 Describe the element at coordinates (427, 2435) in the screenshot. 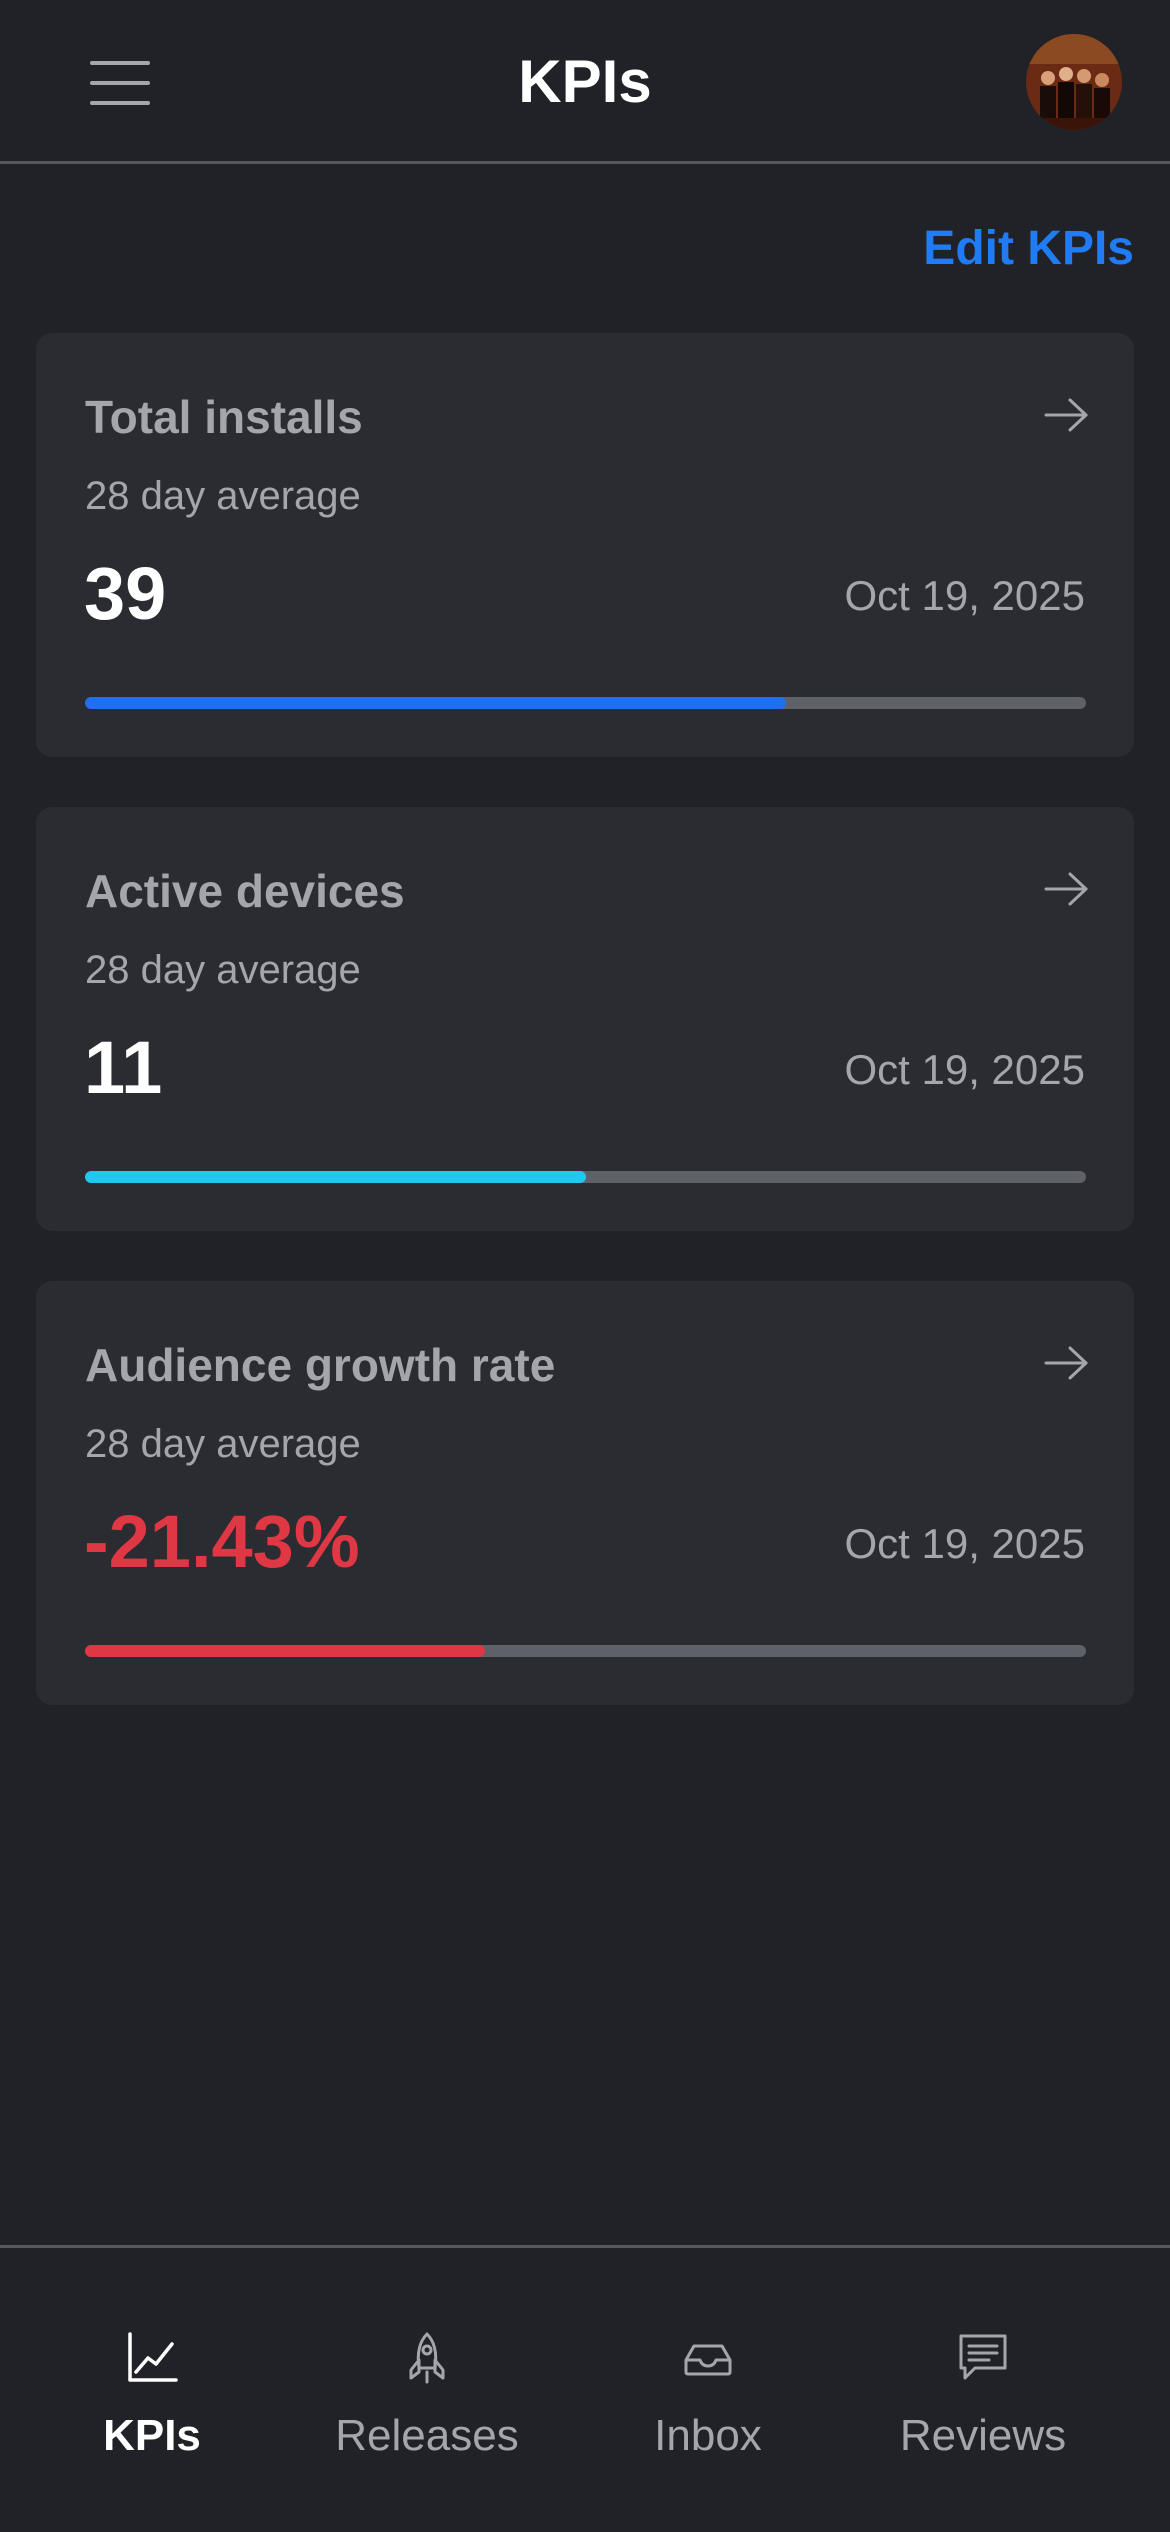

I see `tab-label: Releases` at that location.